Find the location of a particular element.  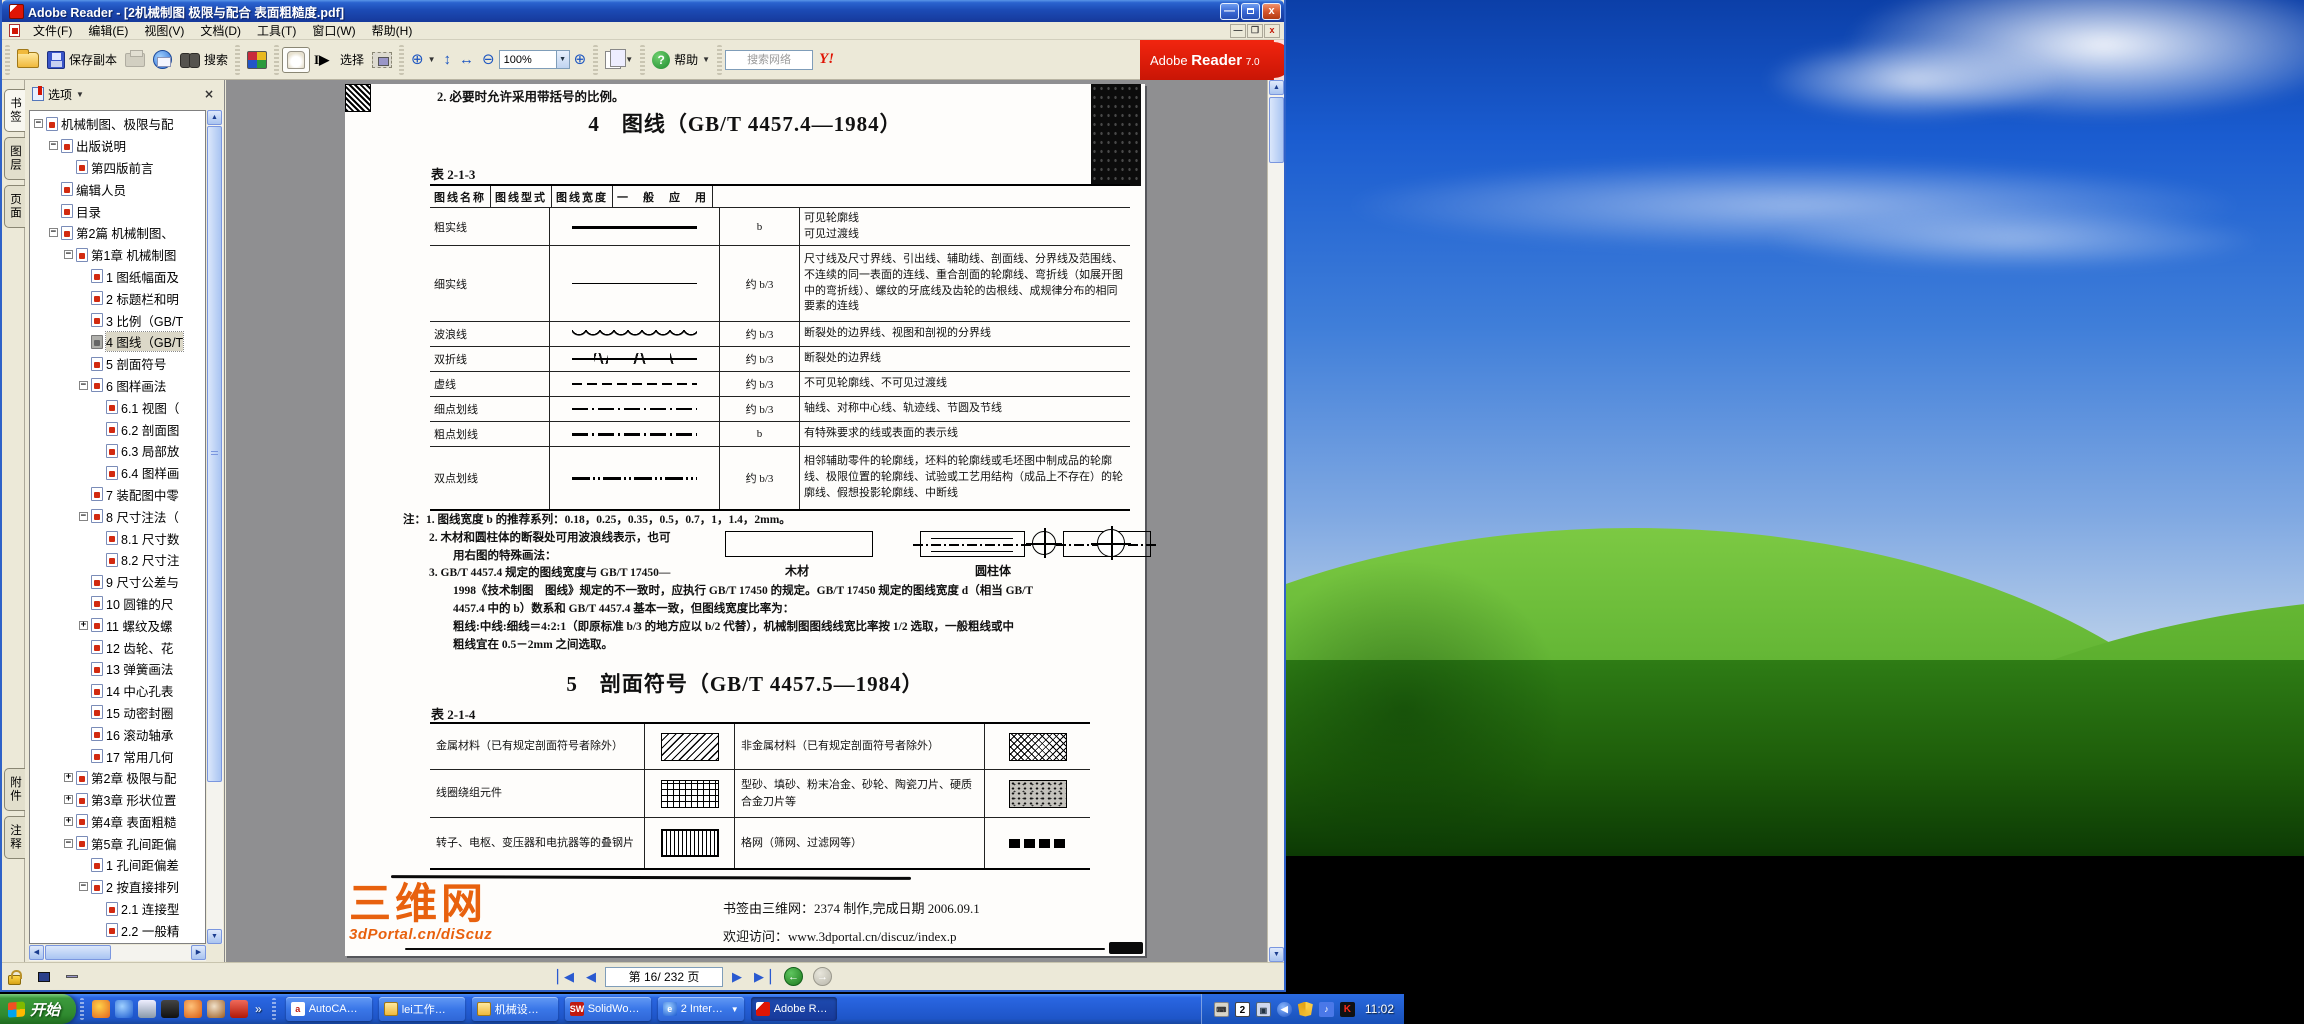

bookmark-item: 10 圆锥的尺 is located at coordinates (117, 604).